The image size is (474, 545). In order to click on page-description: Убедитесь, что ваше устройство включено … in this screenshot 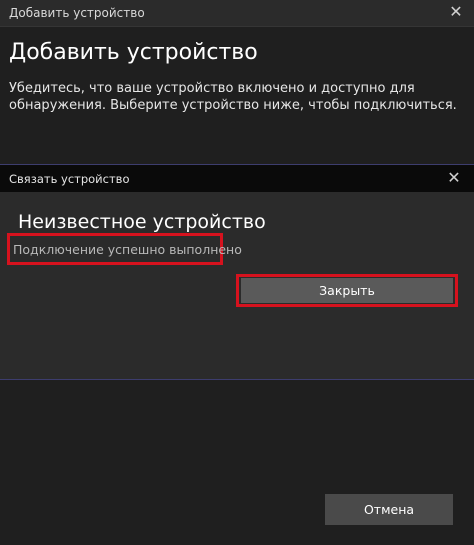, I will do `click(233, 97)`.